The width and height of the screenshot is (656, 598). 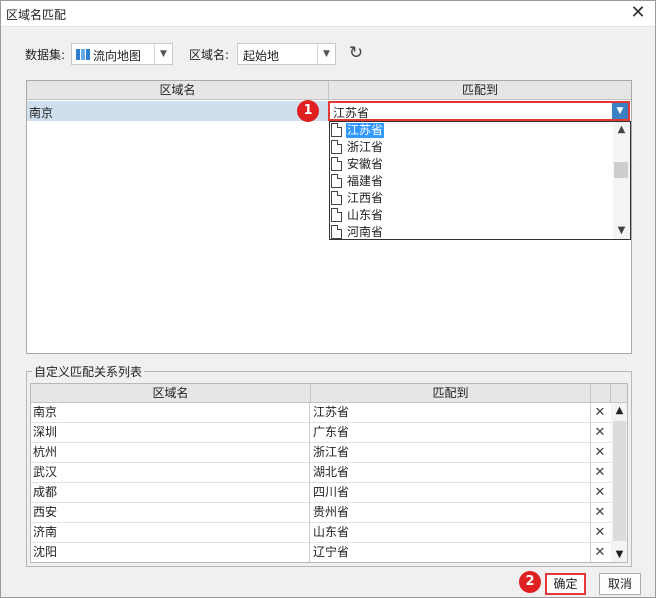 I want to click on row-region: 杭州, so click(x=170, y=453).